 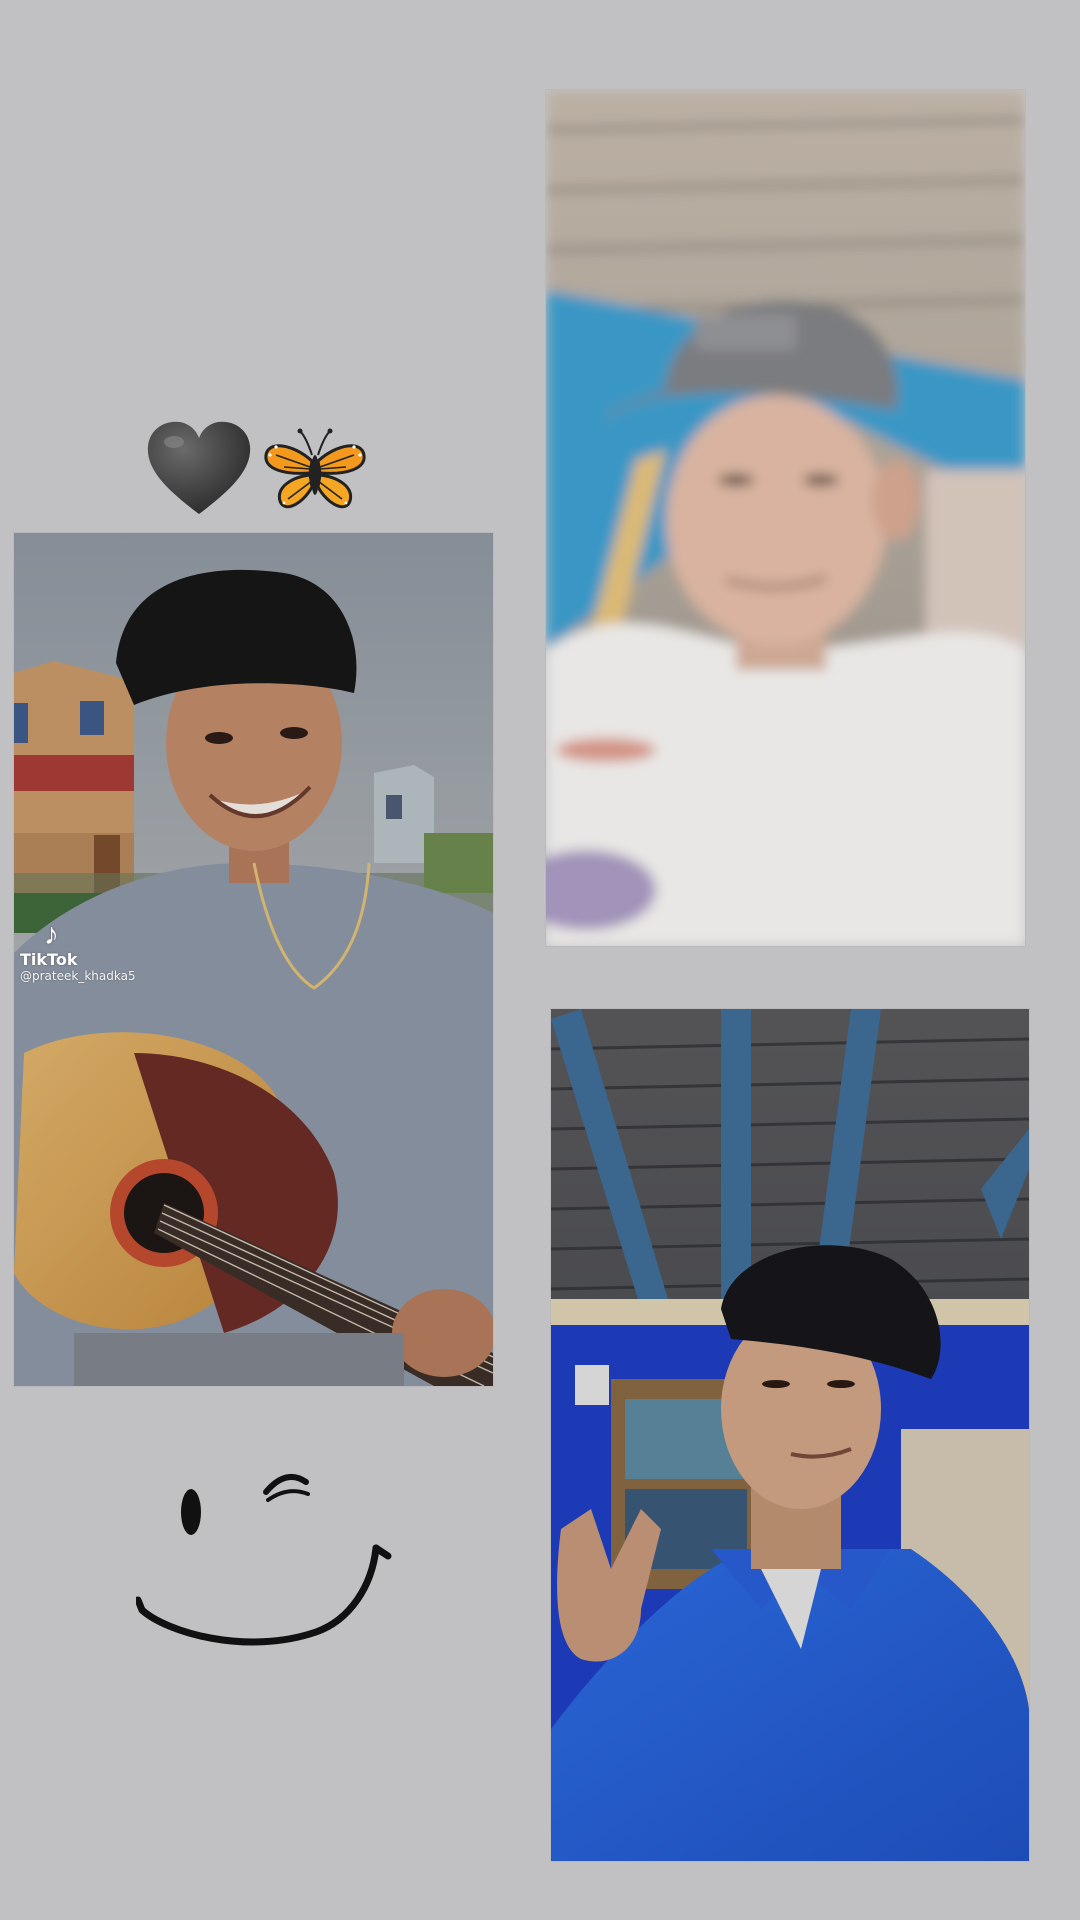 I want to click on butterfly-icon, so click(x=315, y=469).